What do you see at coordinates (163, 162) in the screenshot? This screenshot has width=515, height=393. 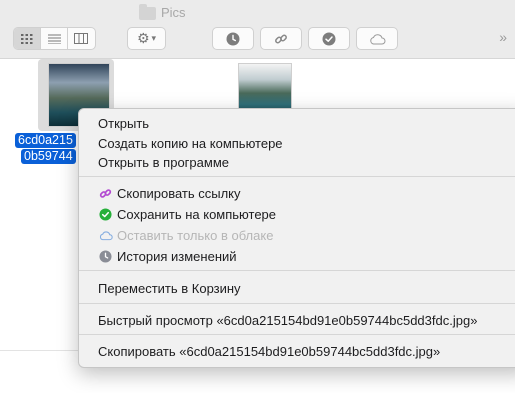 I see `menu-item-open-with: Открыть в программе` at bounding box center [163, 162].